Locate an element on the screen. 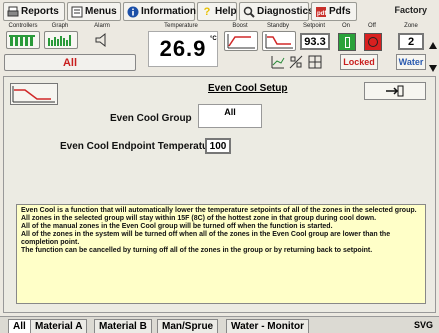  footer-right-label: SVG is located at coordinates (424, 325).